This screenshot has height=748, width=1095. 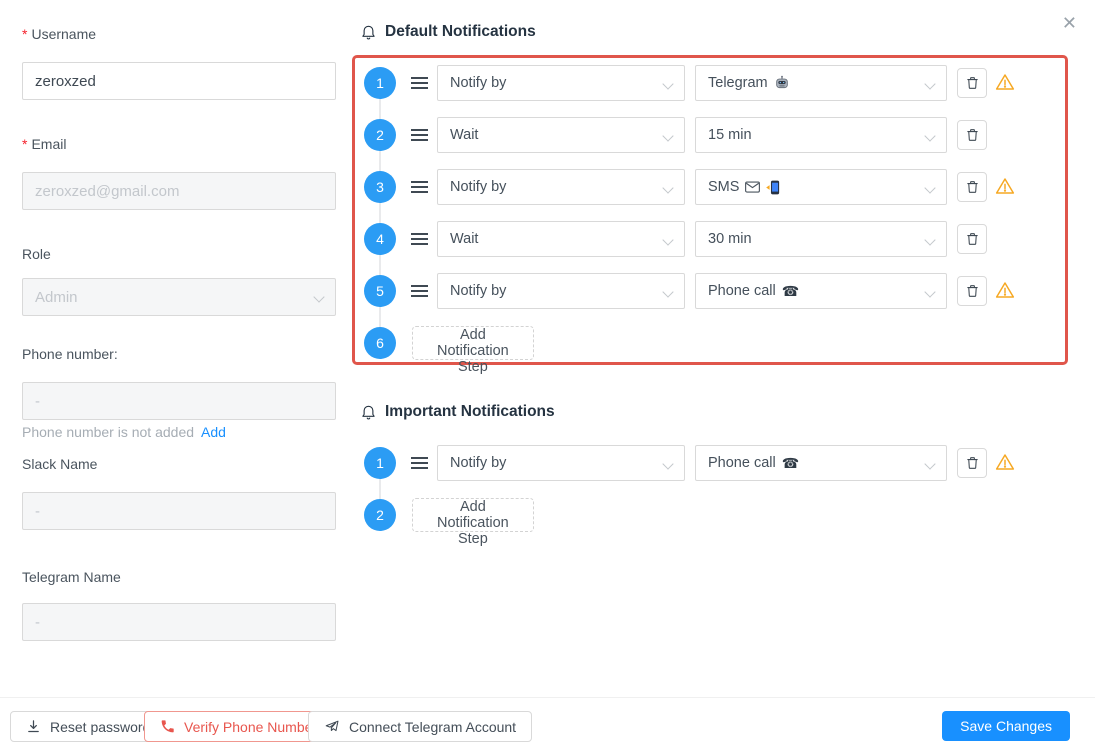 I want to click on role-label: Role, so click(x=36, y=254).